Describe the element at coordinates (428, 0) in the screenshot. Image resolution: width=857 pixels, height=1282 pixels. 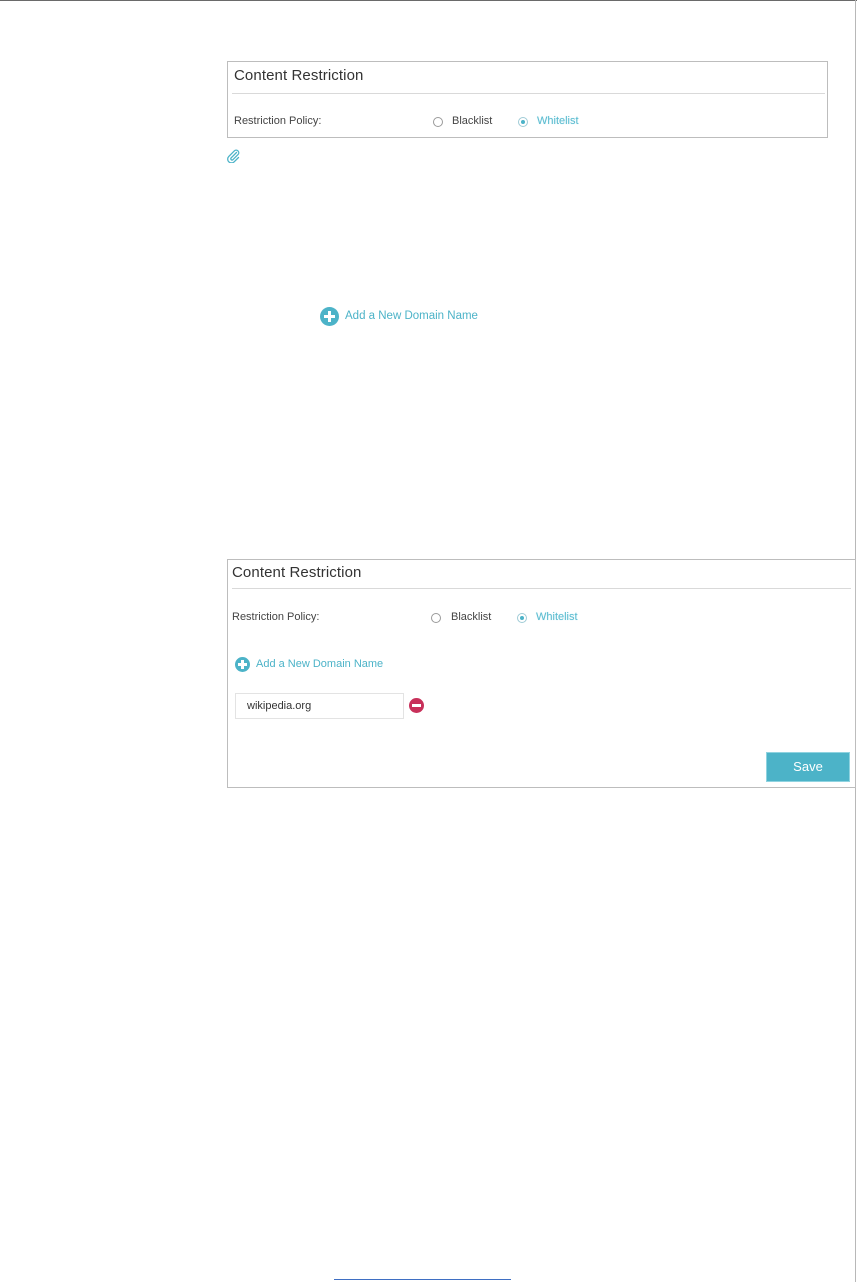
I see `top-rule` at that location.